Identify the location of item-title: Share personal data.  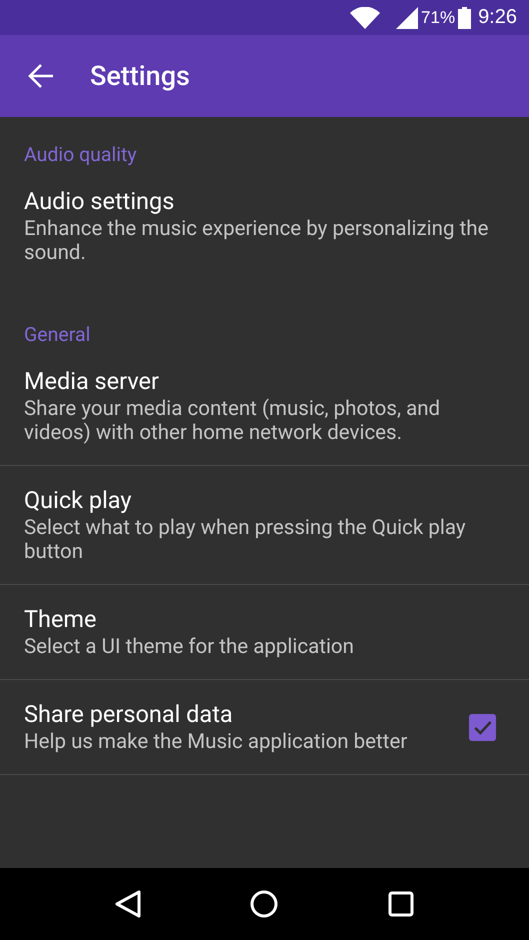
(129, 714).